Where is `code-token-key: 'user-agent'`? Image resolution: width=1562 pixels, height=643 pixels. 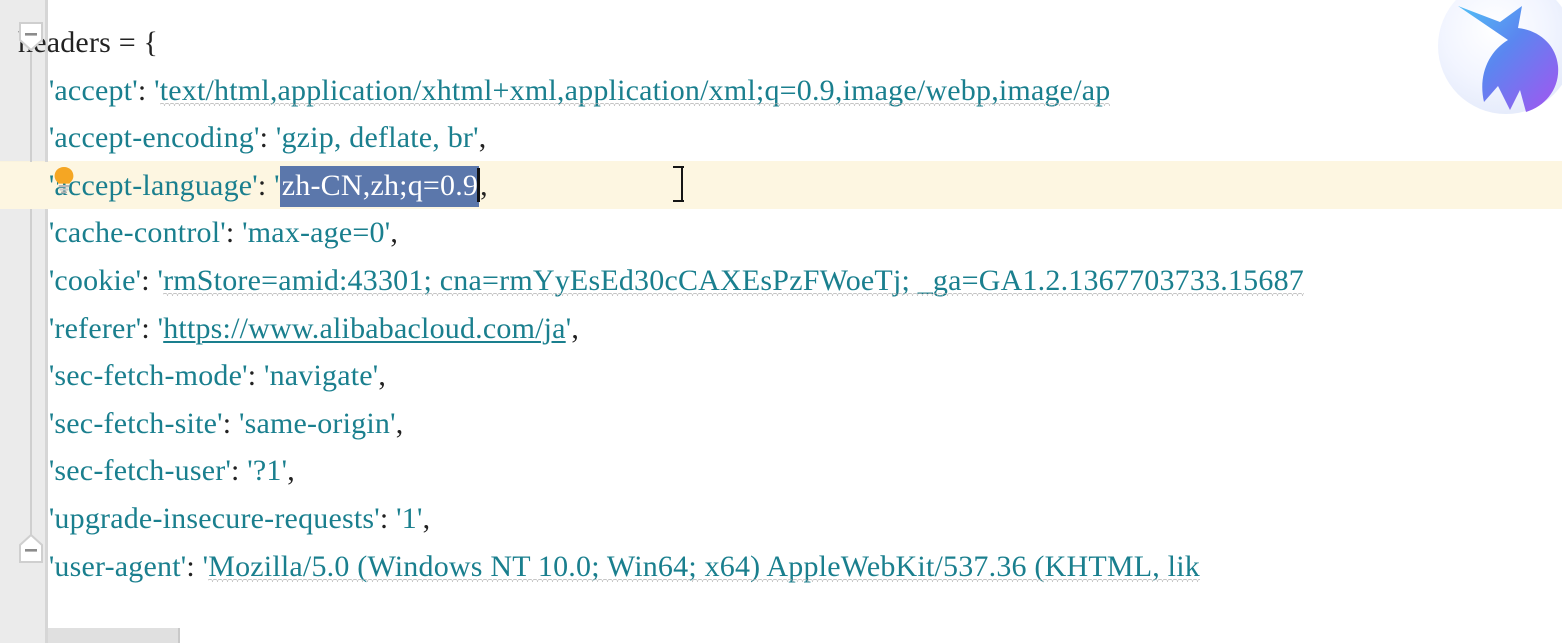
code-token-key: 'user-agent' is located at coordinates (117, 566).